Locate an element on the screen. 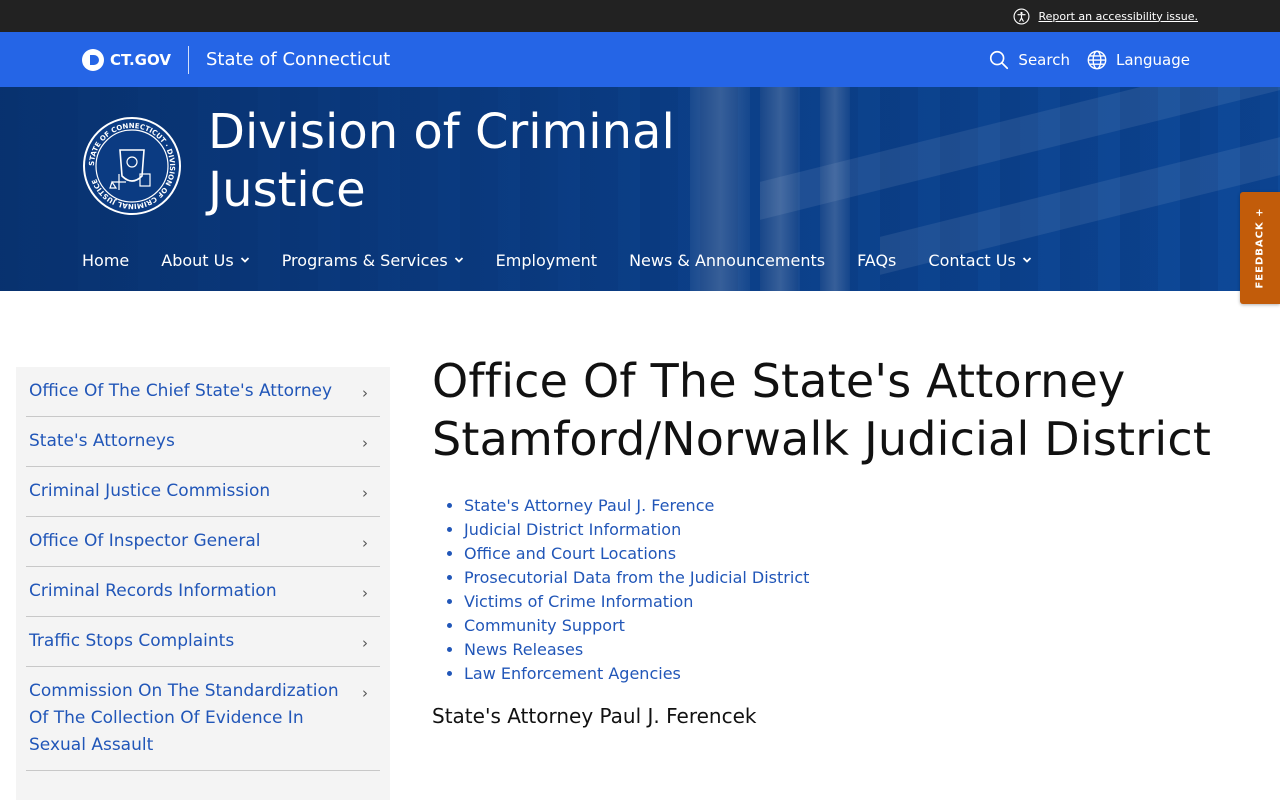 Image resolution: width=1280 pixels, height=800 pixels. link-states-attorney: State's Attorney Paul J. Ference is located at coordinates (589, 505).